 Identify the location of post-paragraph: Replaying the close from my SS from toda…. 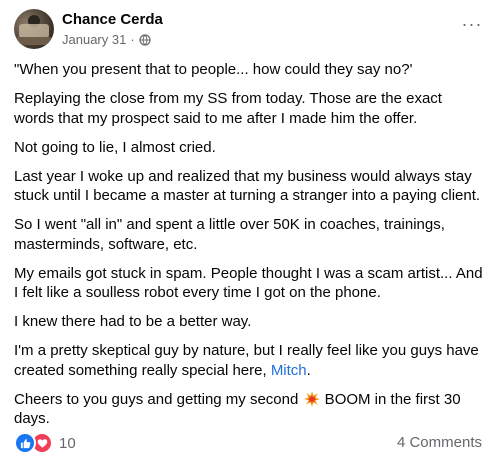
(228, 108).